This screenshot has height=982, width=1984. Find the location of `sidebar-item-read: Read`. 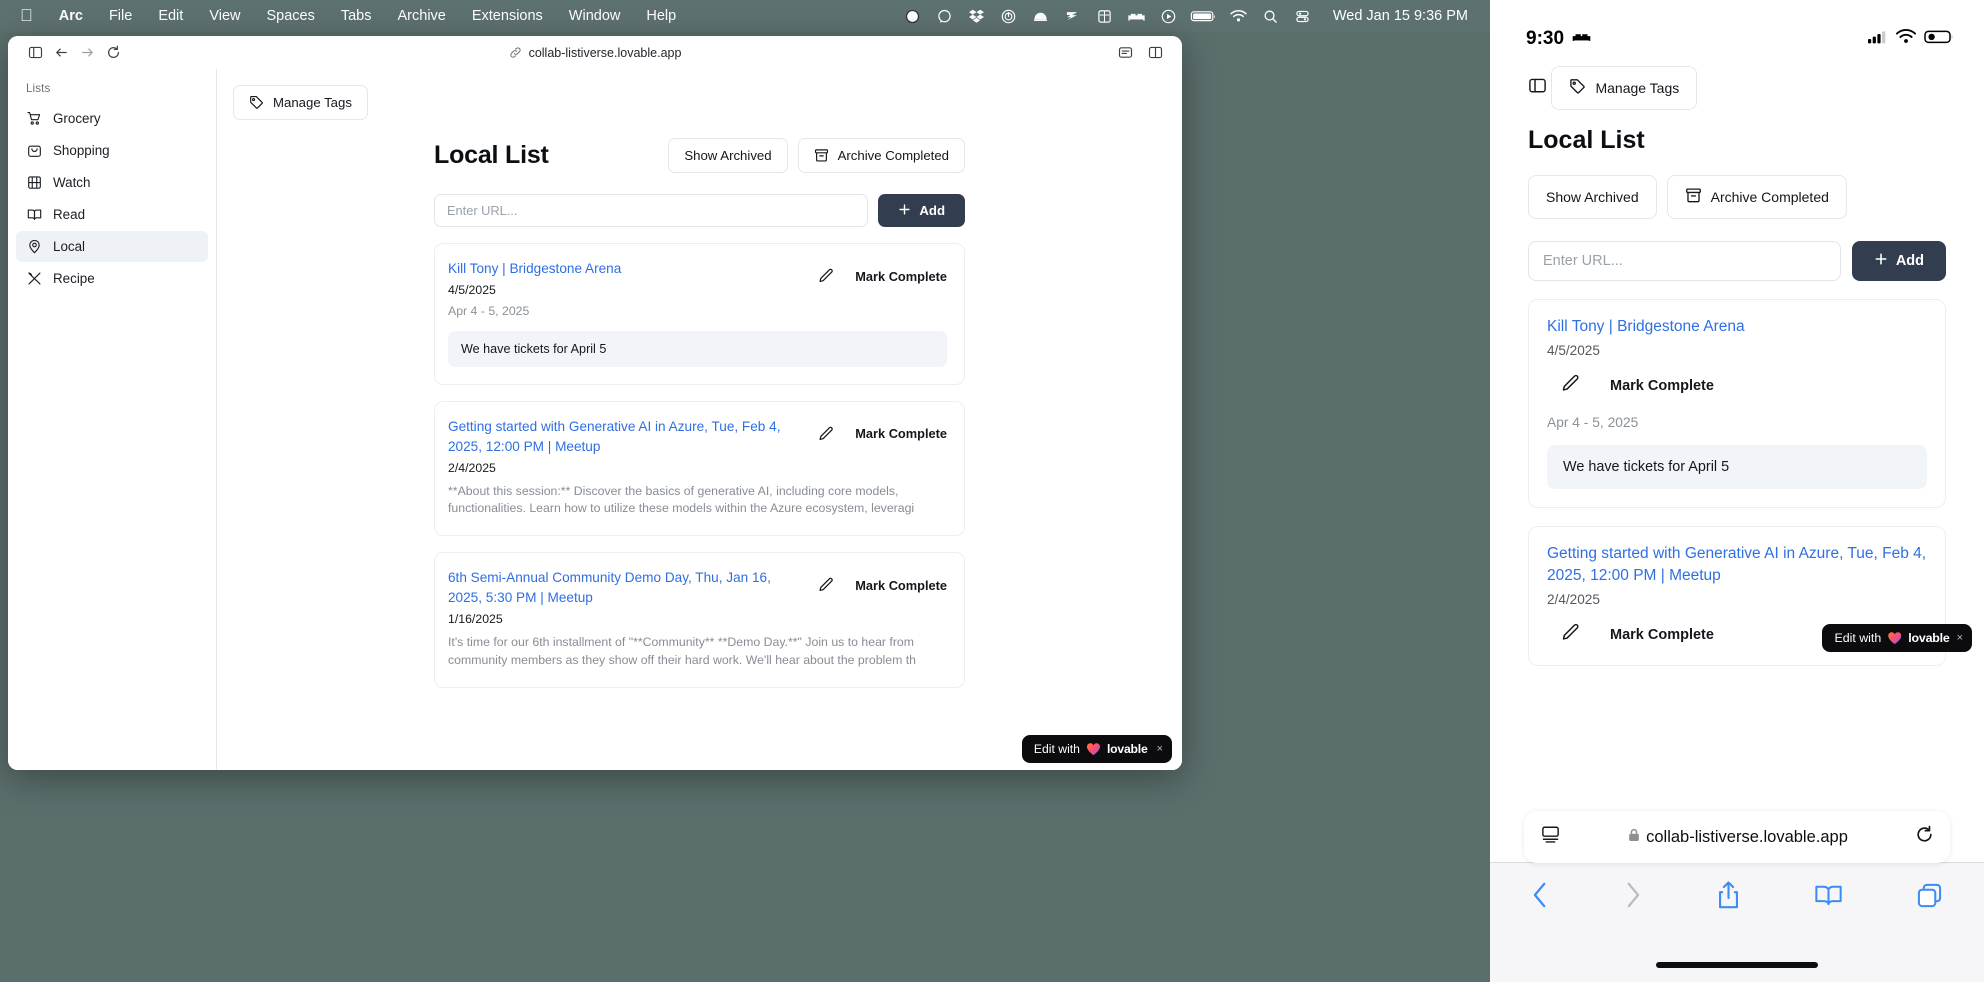

sidebar-item-read: Read is located at coordinates (112, 214).